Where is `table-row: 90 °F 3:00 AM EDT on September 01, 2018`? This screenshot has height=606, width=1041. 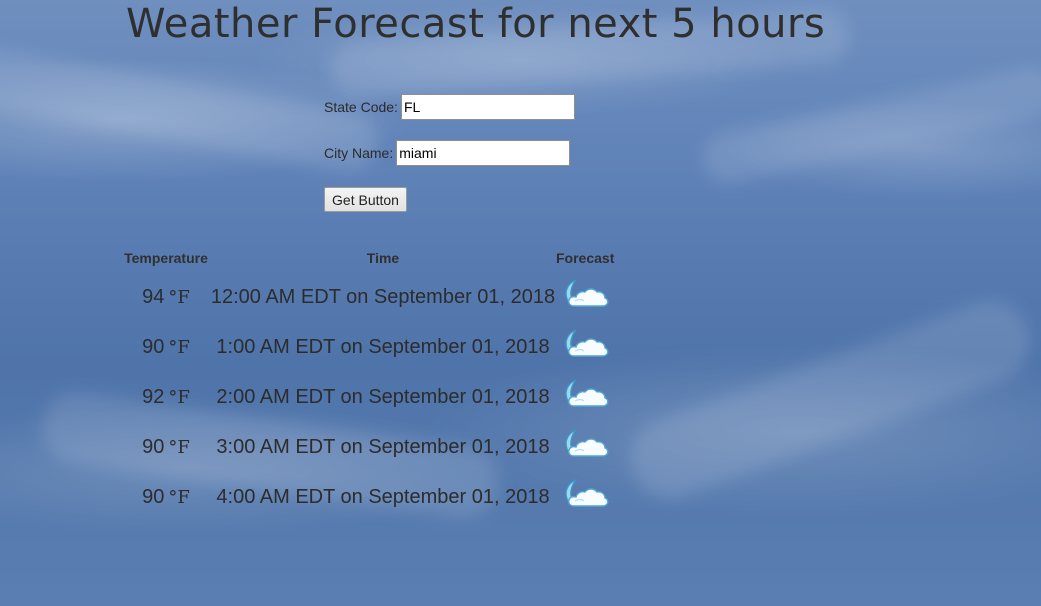 table-row: 90 °F 3:00 AM EDT on September 01, 2018 is located at coordinates (368, 447).